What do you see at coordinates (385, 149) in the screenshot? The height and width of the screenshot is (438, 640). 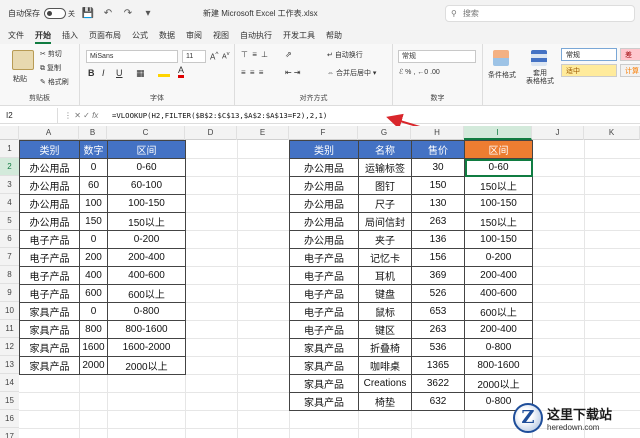 I see `right-header-name: 名称` at bounding box center [385, 149].